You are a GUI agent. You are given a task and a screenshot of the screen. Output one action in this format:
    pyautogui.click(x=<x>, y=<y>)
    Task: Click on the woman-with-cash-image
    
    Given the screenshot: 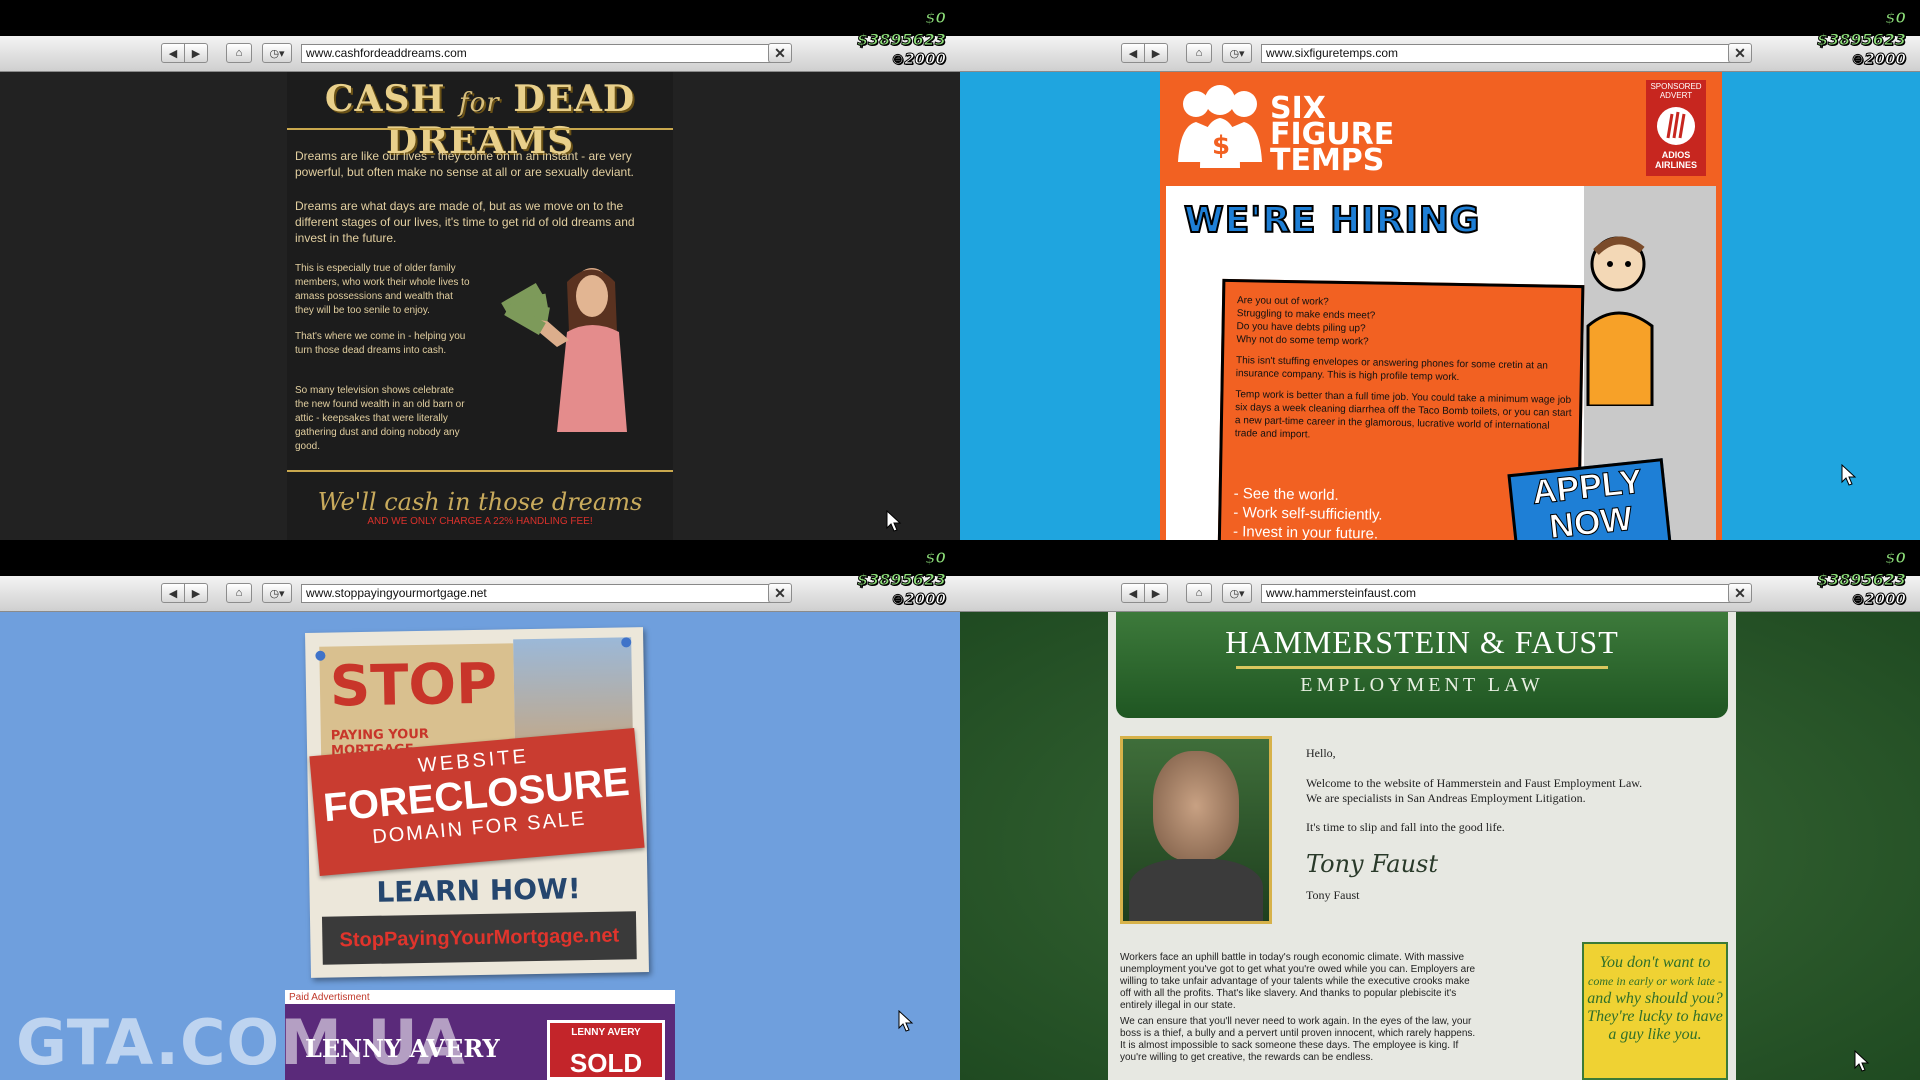 What is the action you would take?
    pyautogui.click(x=564, y=350)
    